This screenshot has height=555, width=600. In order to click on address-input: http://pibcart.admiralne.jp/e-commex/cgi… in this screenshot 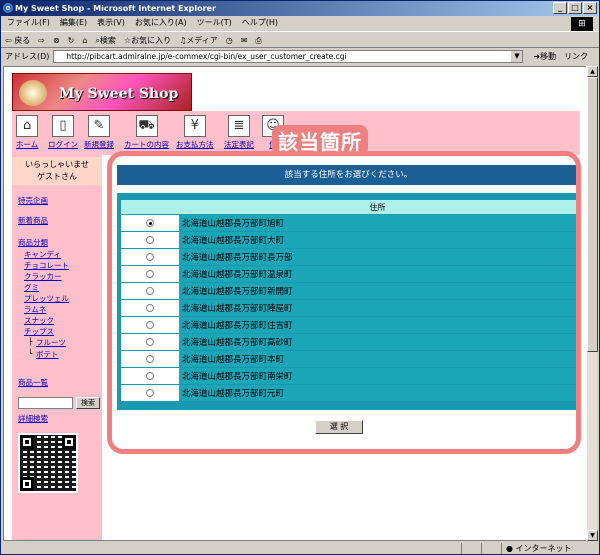, I will do `click(288, 56)`.